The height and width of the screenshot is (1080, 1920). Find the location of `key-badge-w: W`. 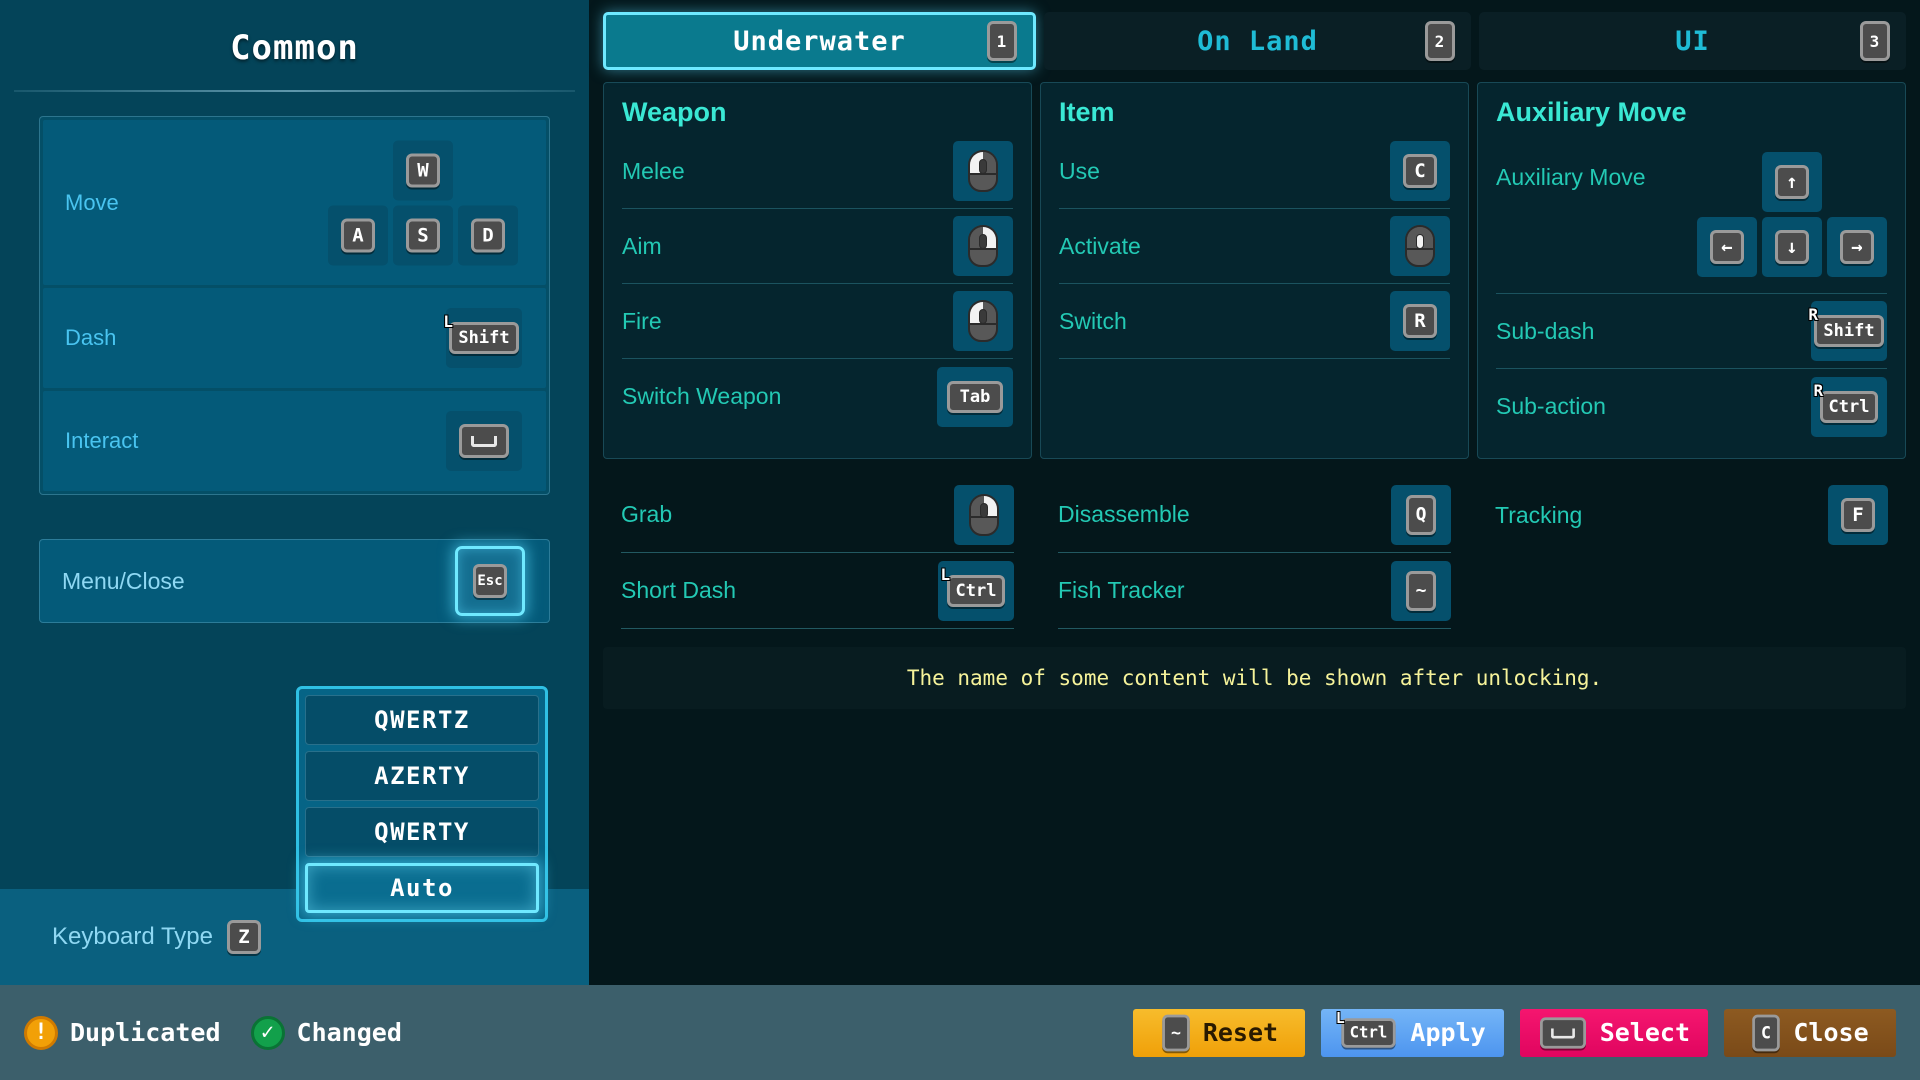

key-badge-w: W is located at coordinates (423, 170).